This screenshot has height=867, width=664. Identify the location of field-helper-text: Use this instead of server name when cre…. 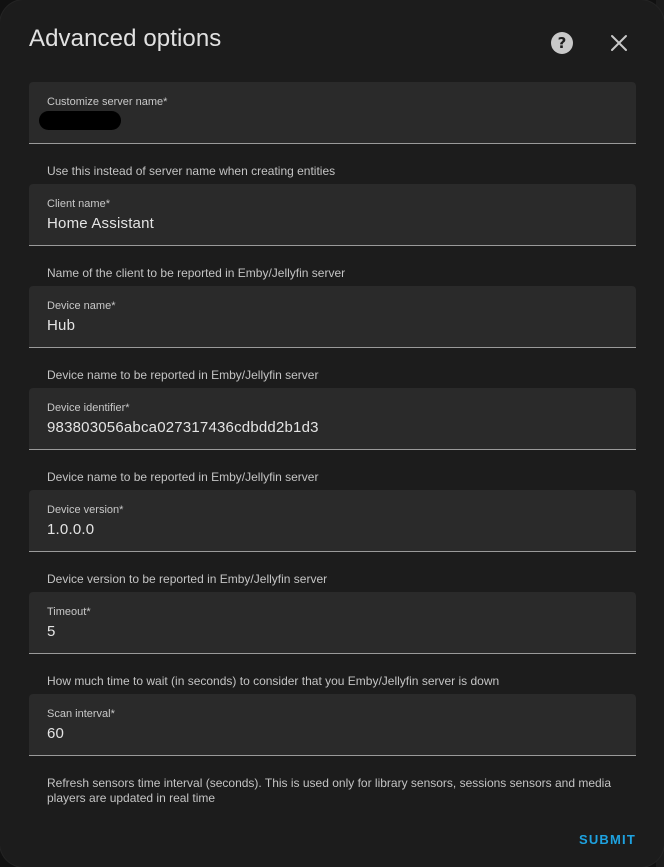
(191, 171).